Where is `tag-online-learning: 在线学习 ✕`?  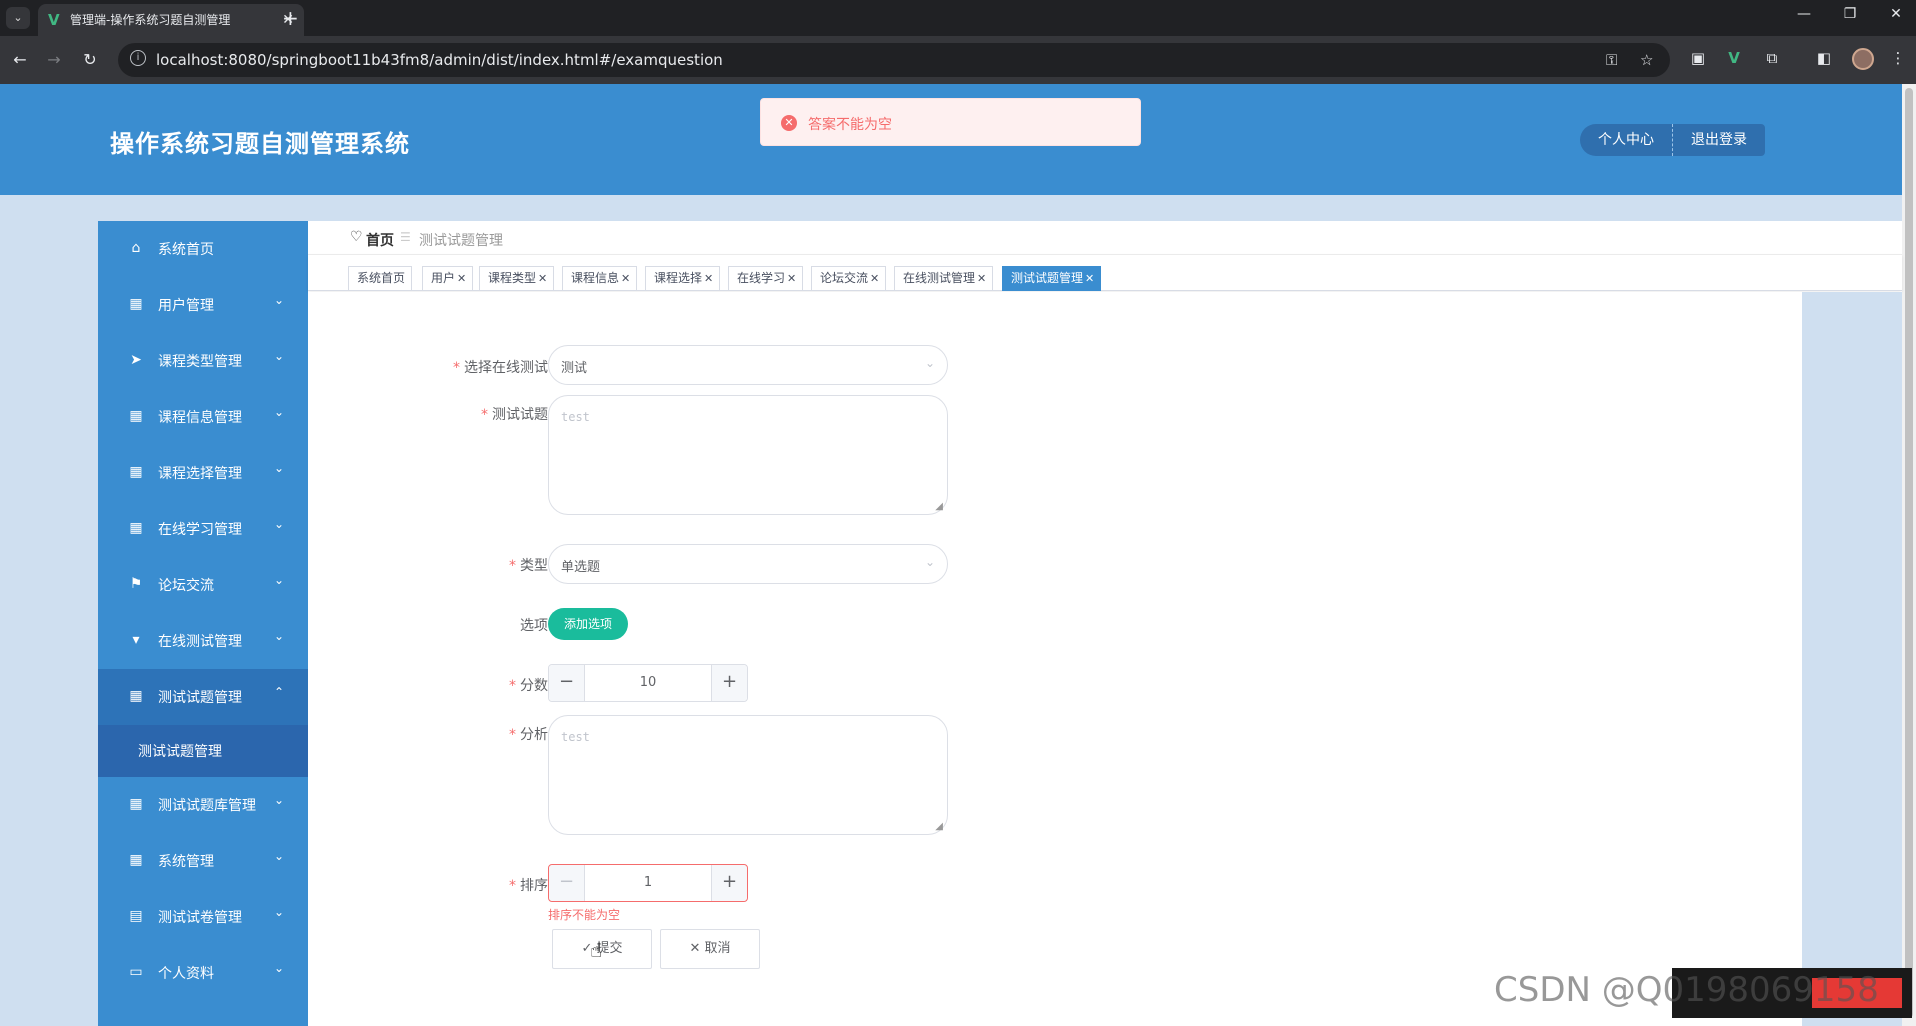 tag-online-learning: 在线学习 ✕ is located at coordinates (766, 278).